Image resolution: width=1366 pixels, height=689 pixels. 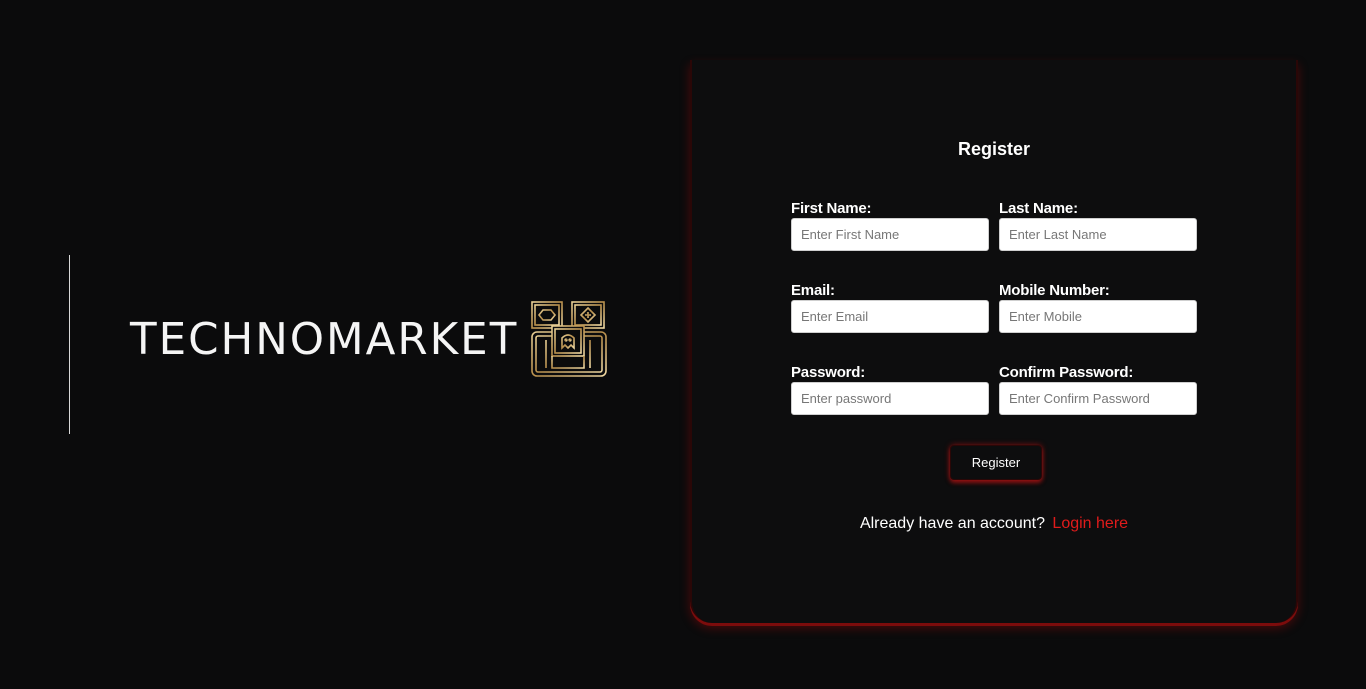 I want to click on mobile-label: Mobile Number:, so click(x=1054, y=290).